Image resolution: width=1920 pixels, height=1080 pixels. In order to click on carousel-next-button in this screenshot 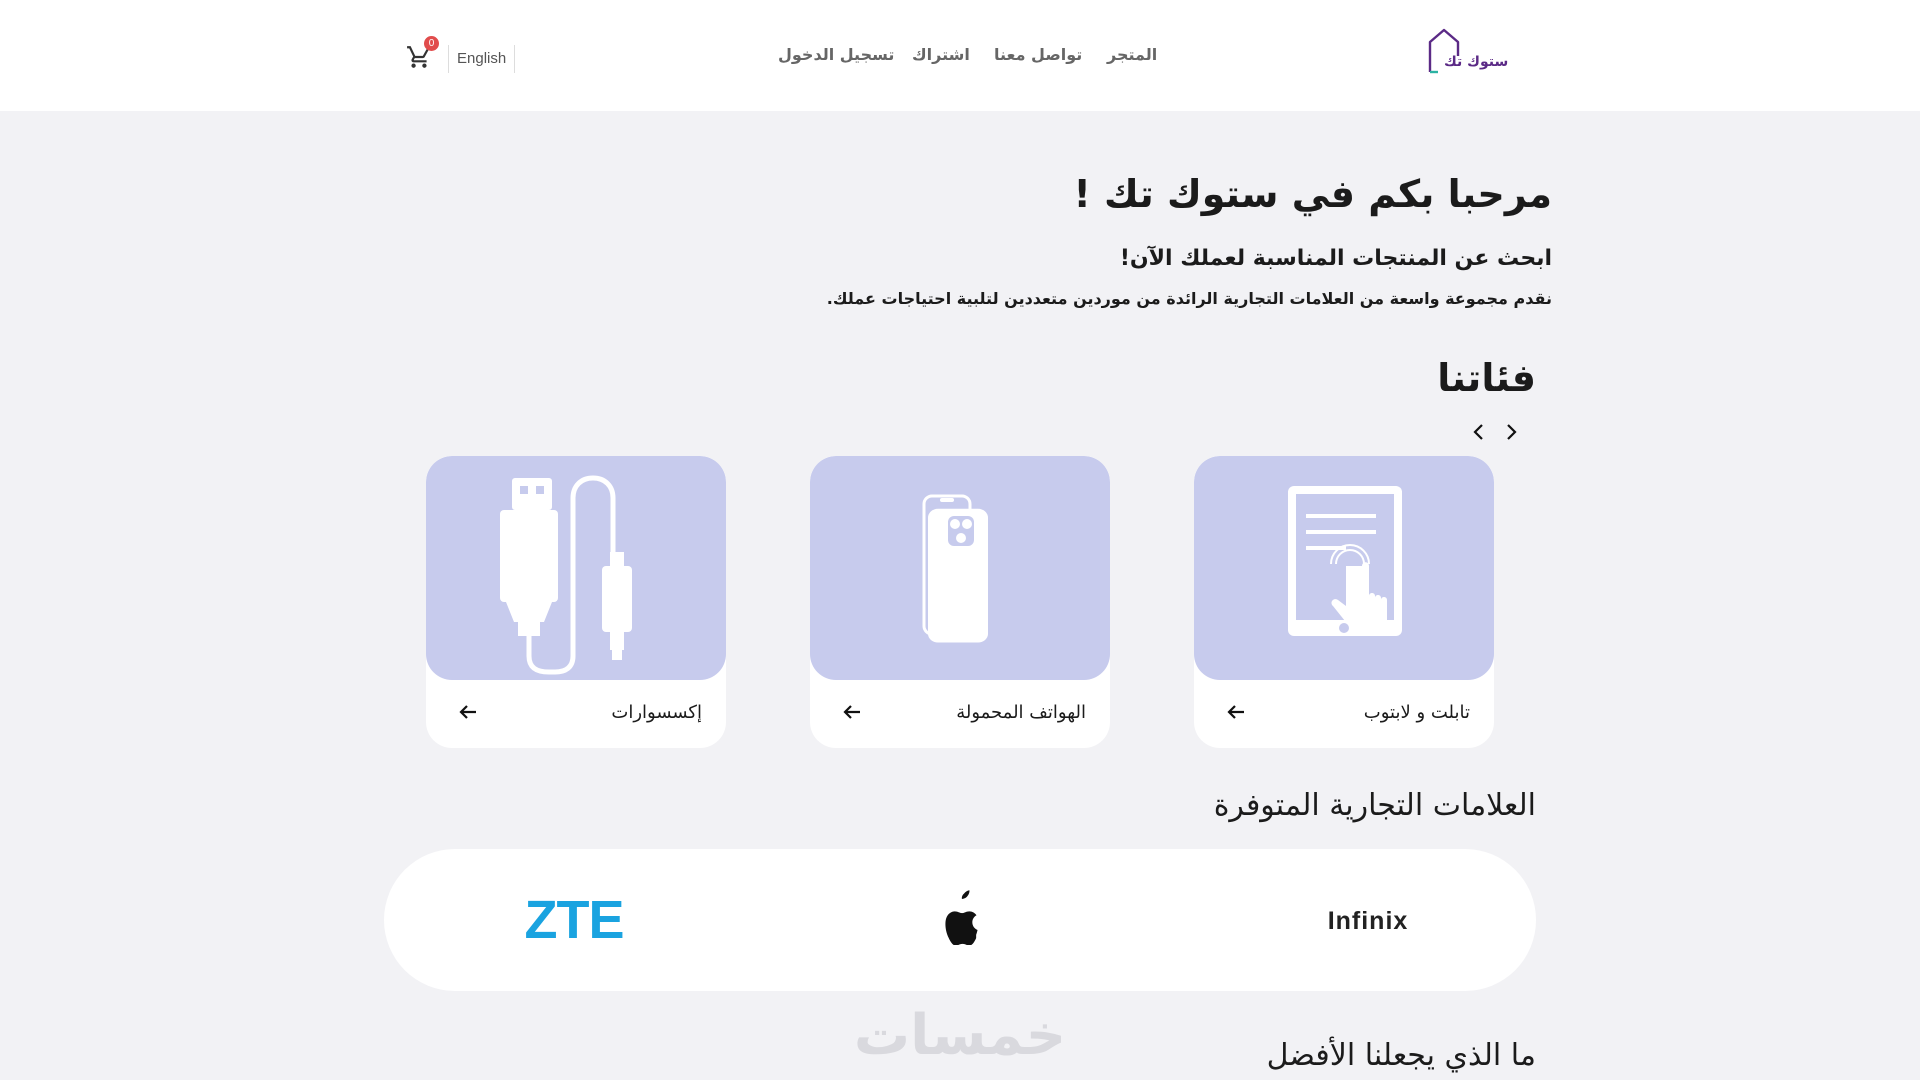, I will do `click(1511, 432)`.